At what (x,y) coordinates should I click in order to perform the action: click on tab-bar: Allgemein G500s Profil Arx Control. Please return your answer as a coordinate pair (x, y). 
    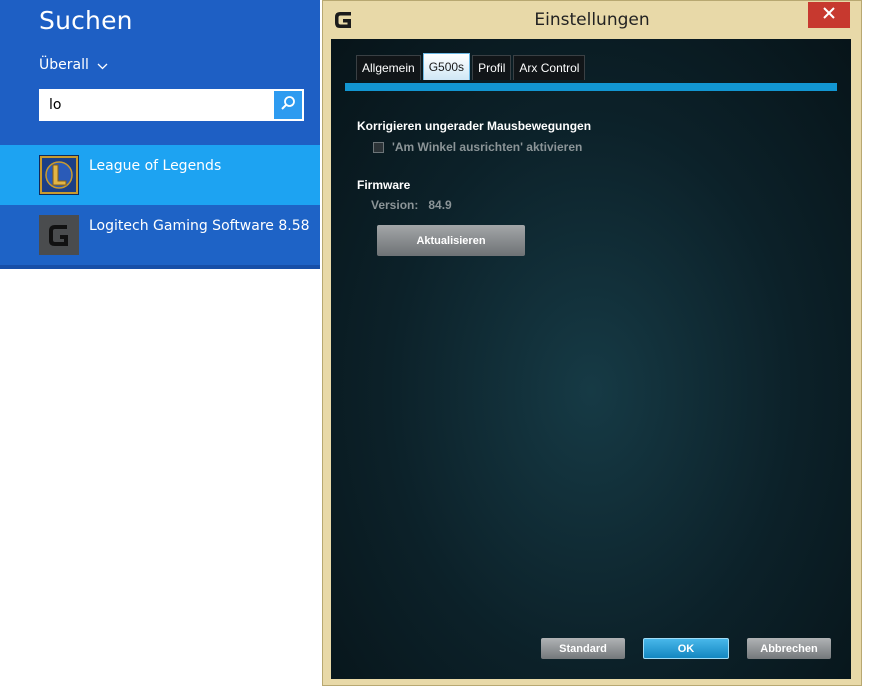
    Looking at the image, I should click on (471, 67).